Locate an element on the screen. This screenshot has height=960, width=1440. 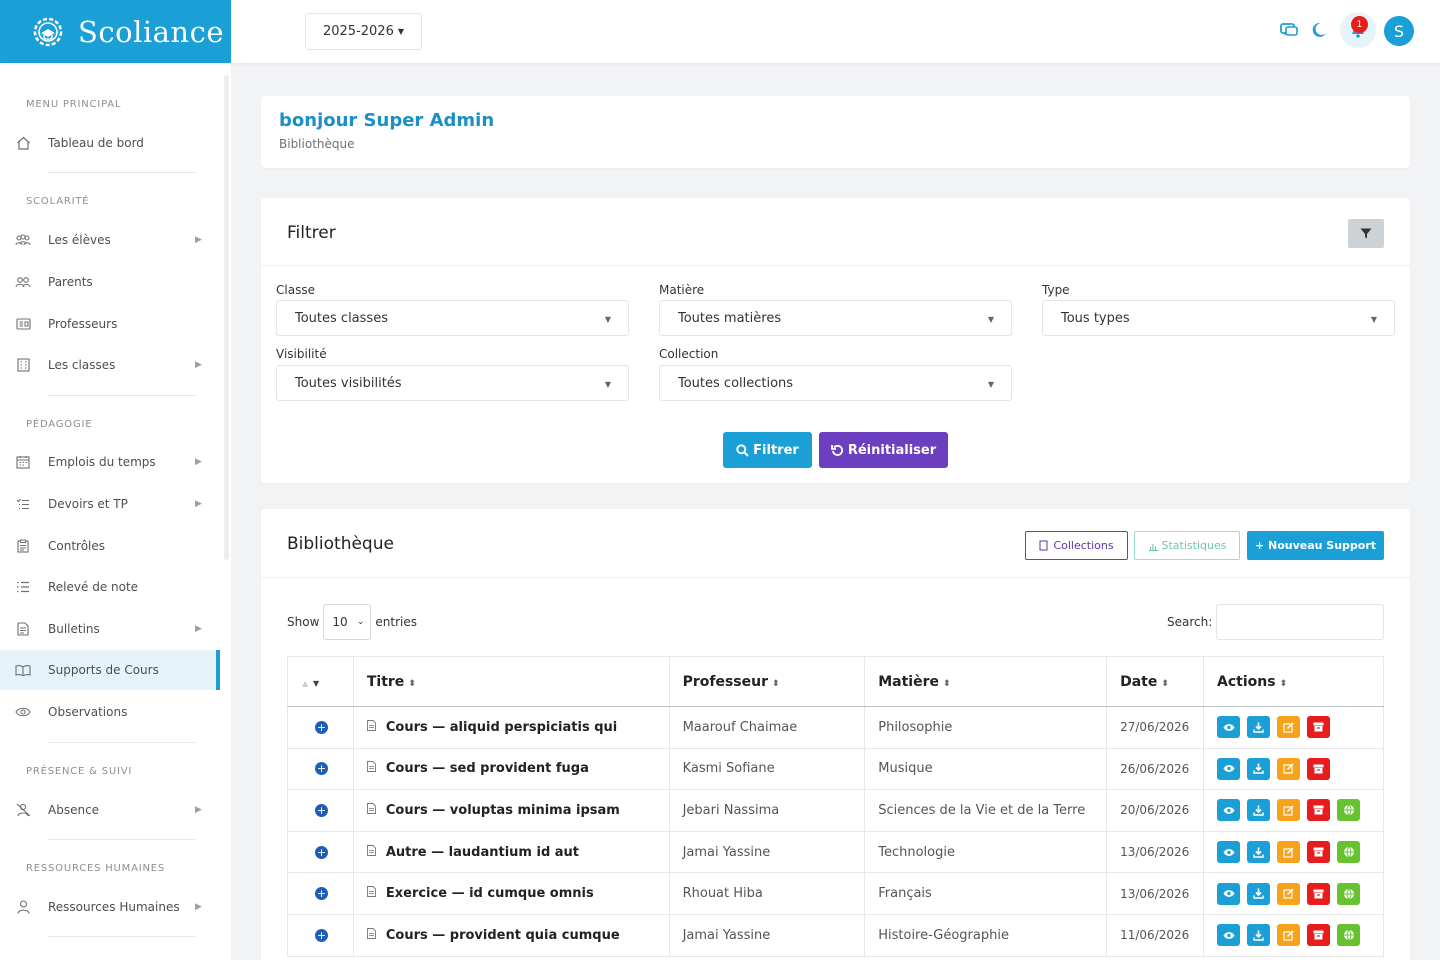
matiere-cell: Français is located at coordinates (986, 893).